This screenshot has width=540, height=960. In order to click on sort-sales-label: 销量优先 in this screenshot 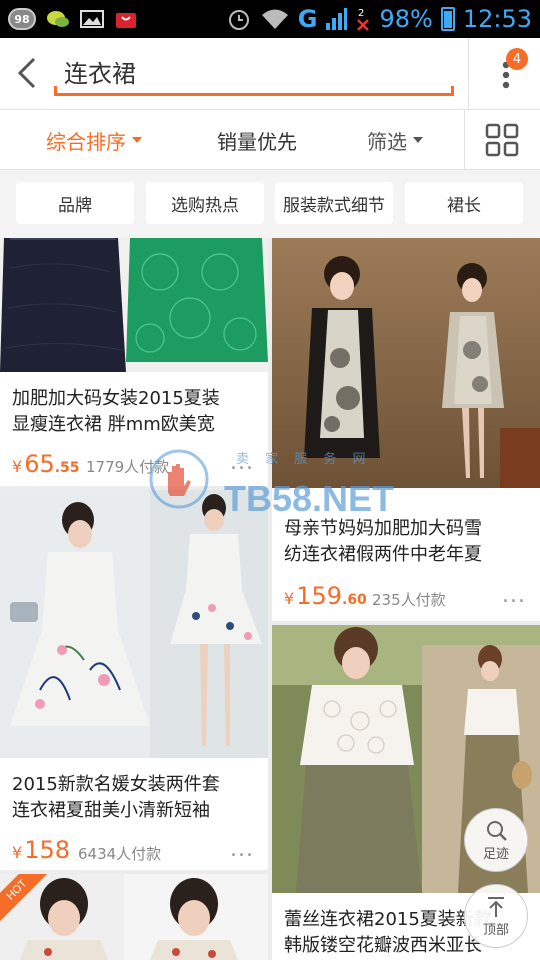, I will do `click(257, 141)`.